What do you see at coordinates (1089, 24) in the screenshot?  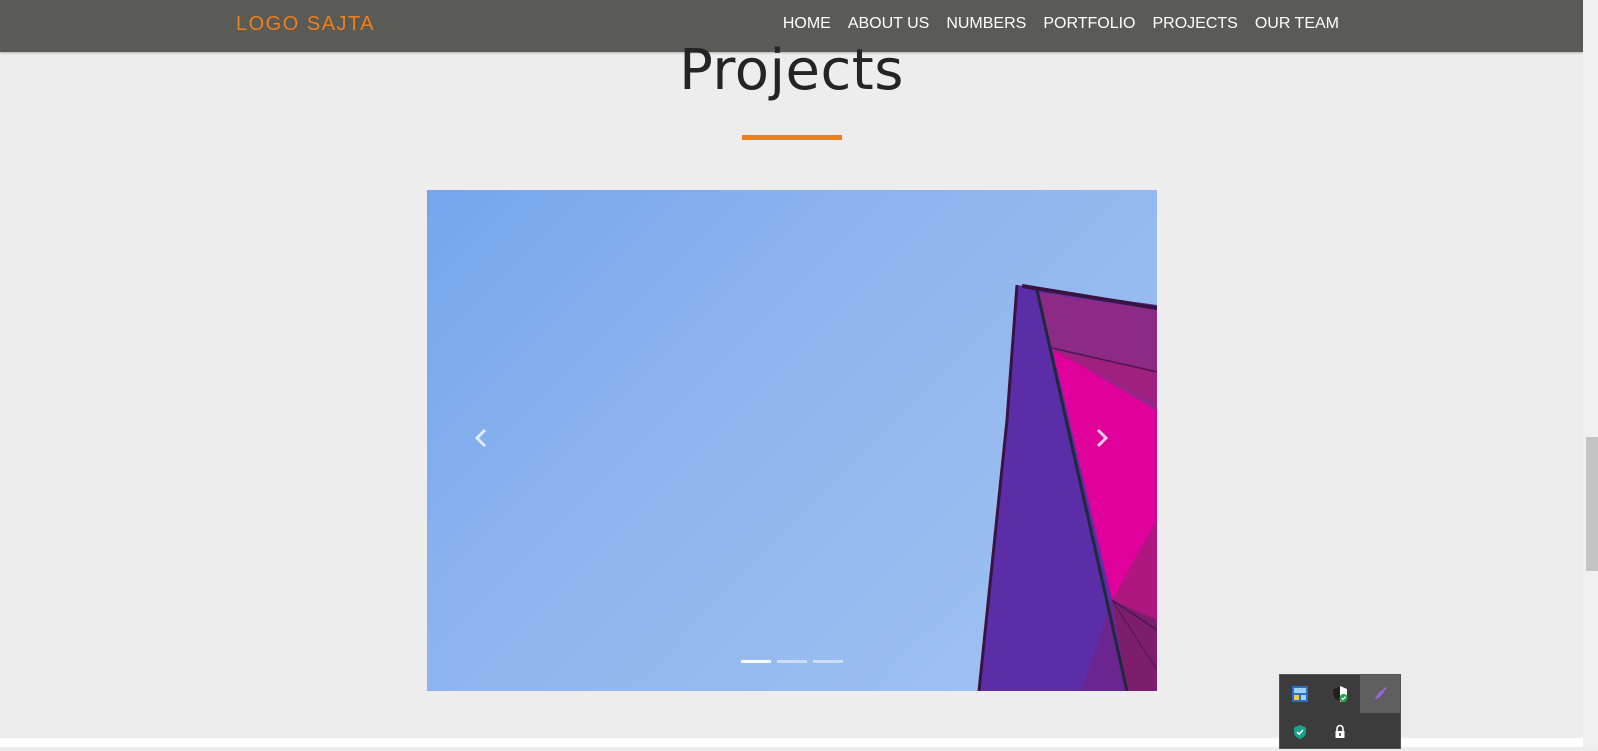 I see `nav-link-portfolio: PORTFOLIO` at bounding box center [1089, 24].